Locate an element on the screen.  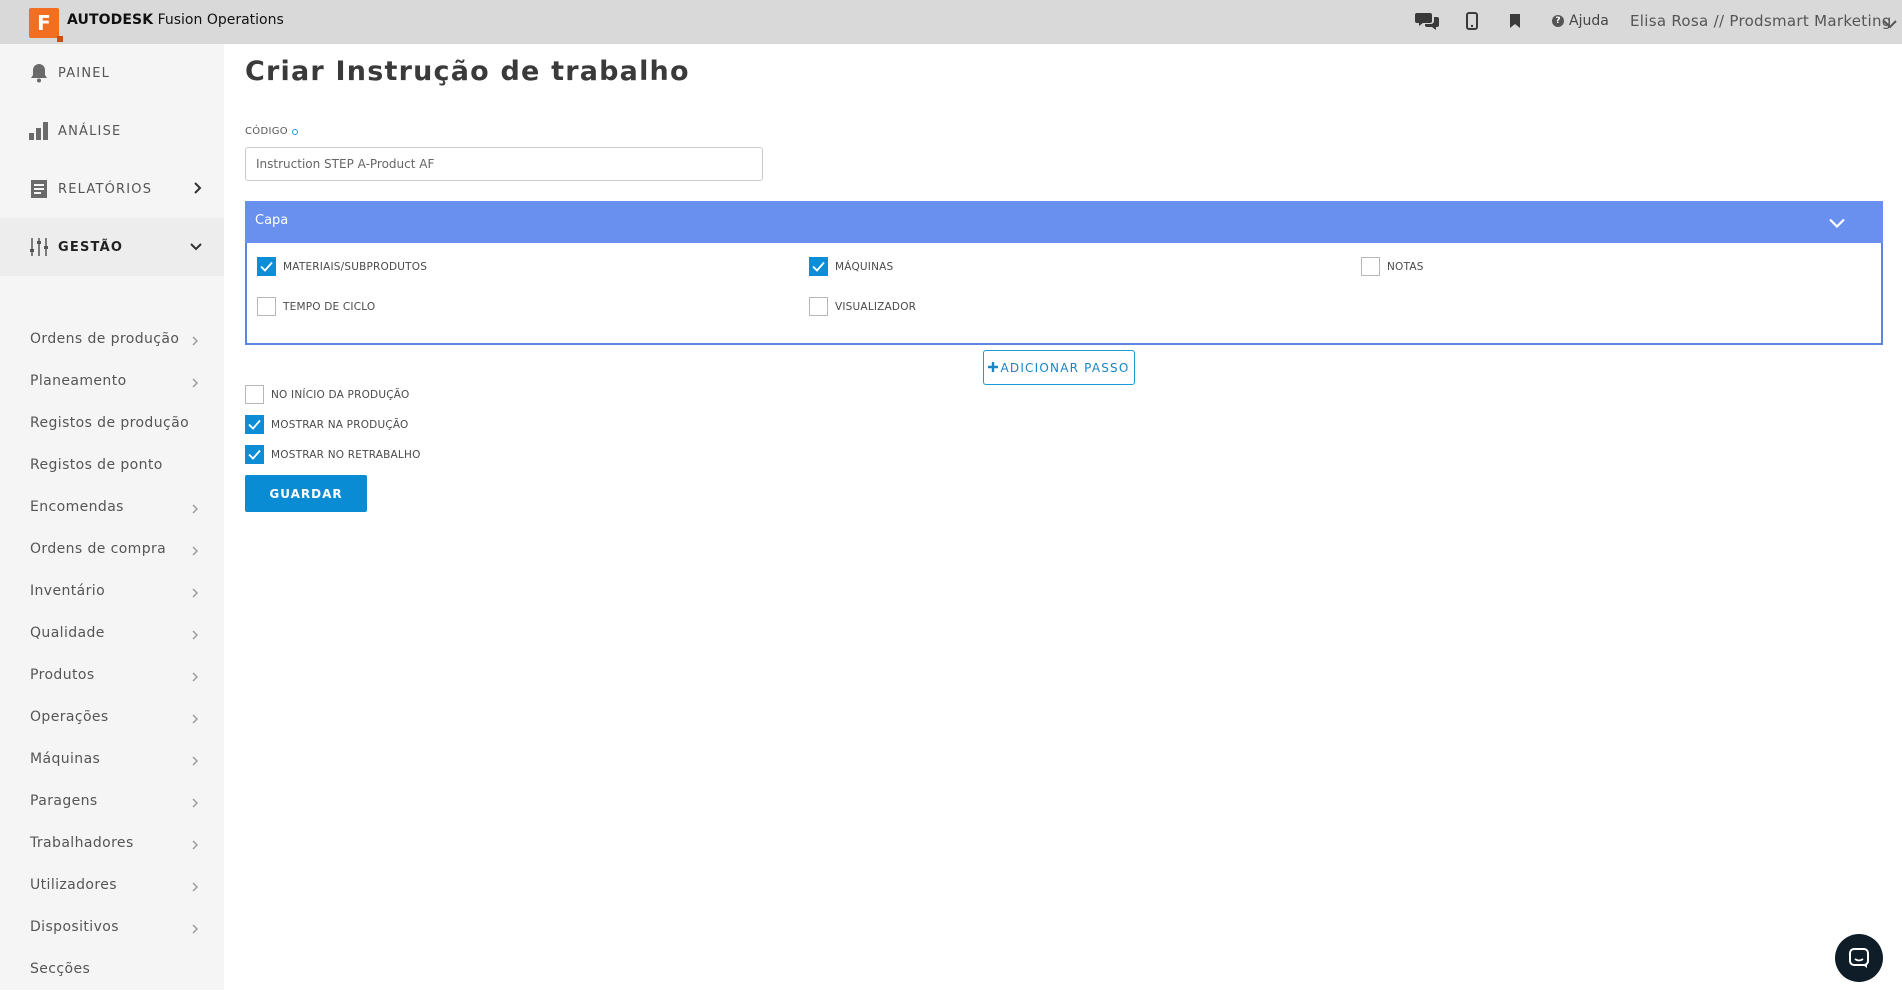
sidebar-subitem: Registos de produção is located at coordinates (112, 423).